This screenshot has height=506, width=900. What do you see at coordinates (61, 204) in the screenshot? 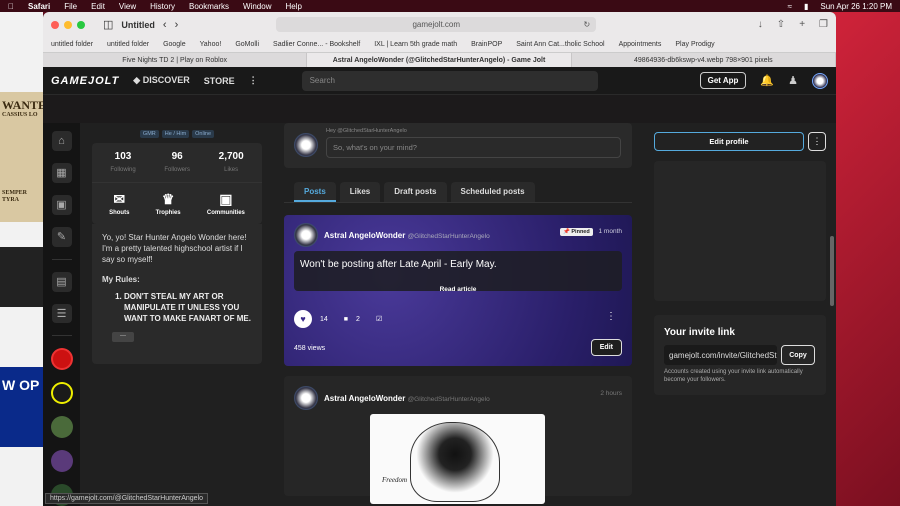
I see `backpack-icon: ▣` at bounding box center [61, 204].